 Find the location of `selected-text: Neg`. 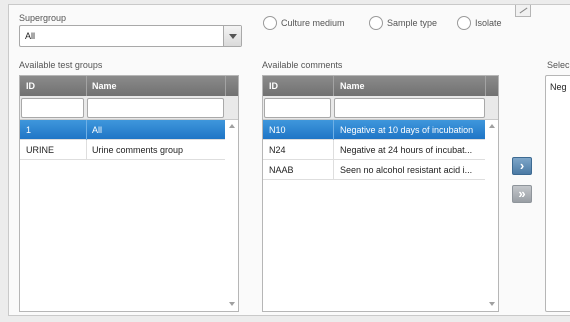

selected-text: Neg is located at coordinates (558, 87).